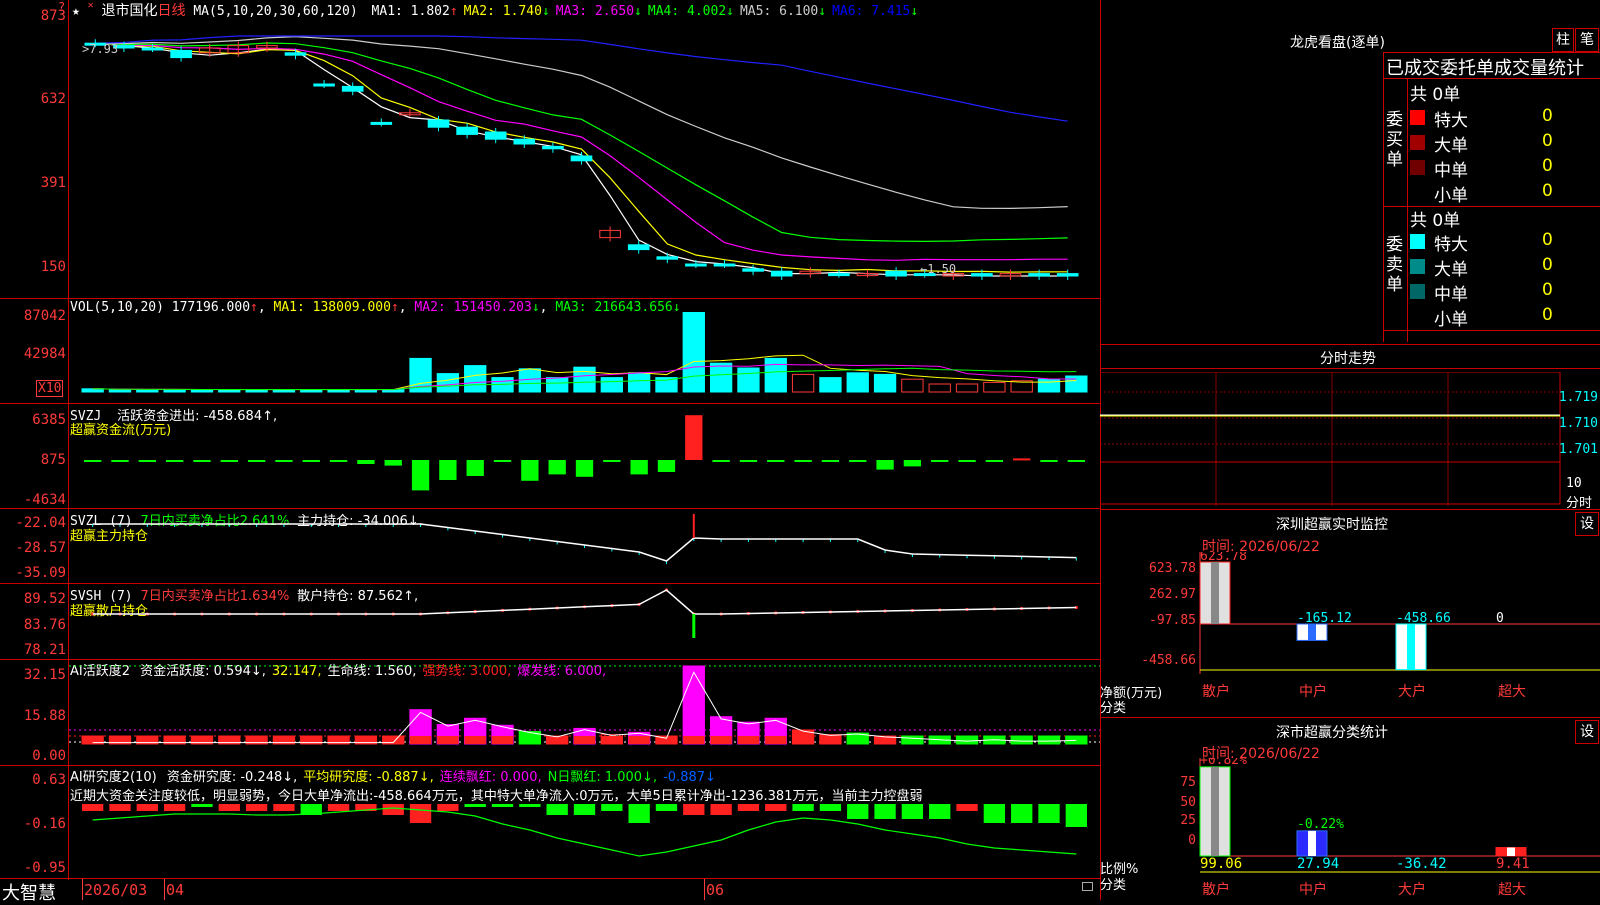 The width and height of the screenshot is (1600, 905). Describe the element at coordinates (1587, 40) in the screenshot. I see `lhb-stroke-button: 笔` at that location.